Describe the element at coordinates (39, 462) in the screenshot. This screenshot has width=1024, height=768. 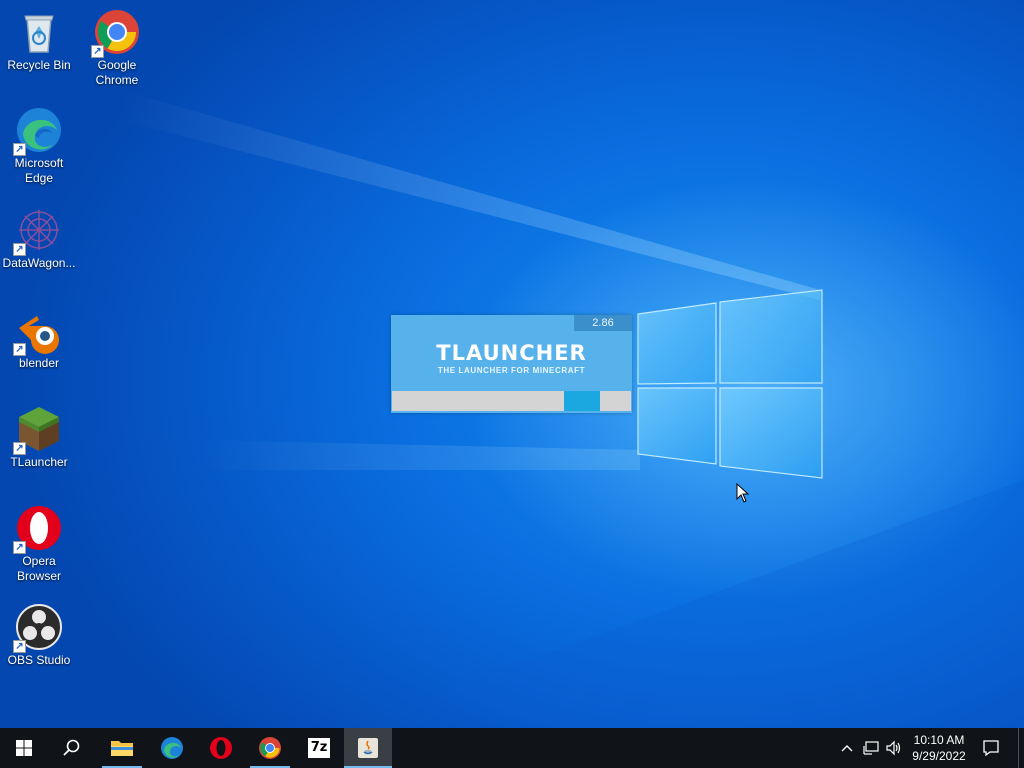
I see `desktop-icon-label: TLauncher` at that location.